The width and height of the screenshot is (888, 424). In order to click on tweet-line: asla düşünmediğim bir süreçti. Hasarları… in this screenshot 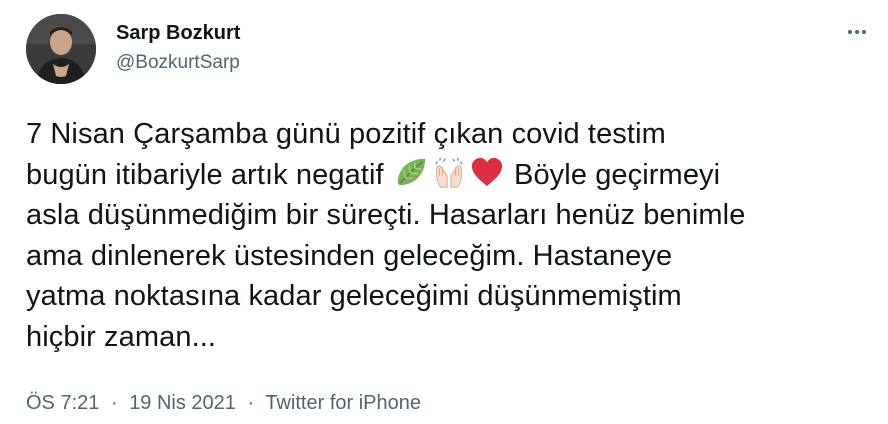, I will do `click(386, 215)`.